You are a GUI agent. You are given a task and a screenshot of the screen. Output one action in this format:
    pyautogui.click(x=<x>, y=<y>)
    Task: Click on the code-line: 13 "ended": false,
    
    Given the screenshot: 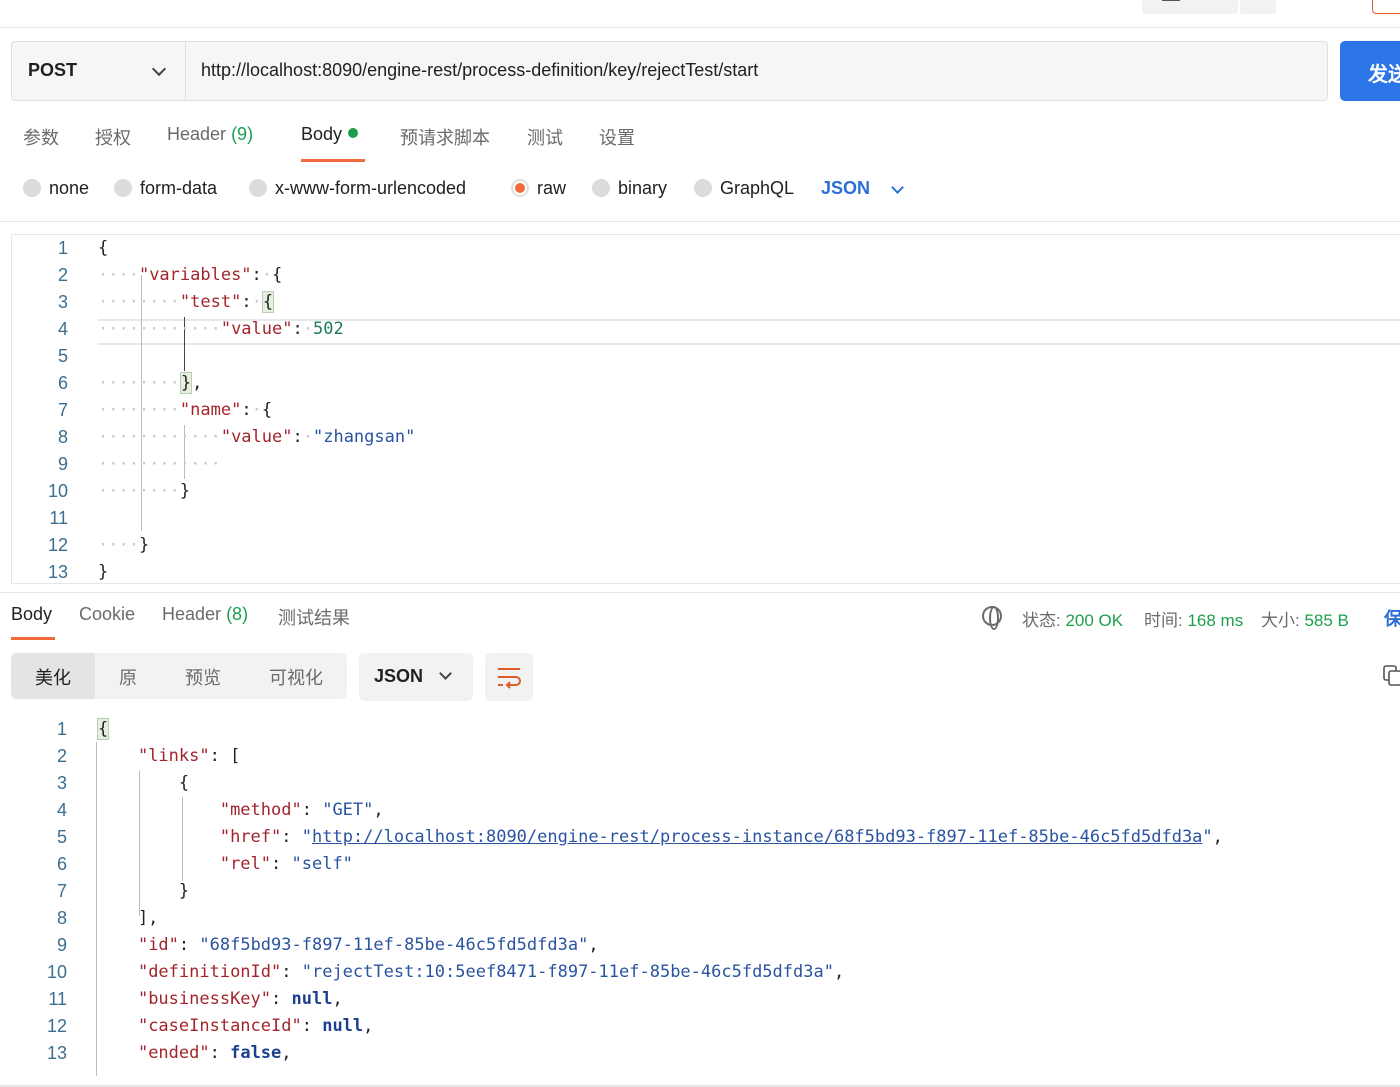 What is the action you would take?
    pyautogui.click(x=705, y=1056)
    